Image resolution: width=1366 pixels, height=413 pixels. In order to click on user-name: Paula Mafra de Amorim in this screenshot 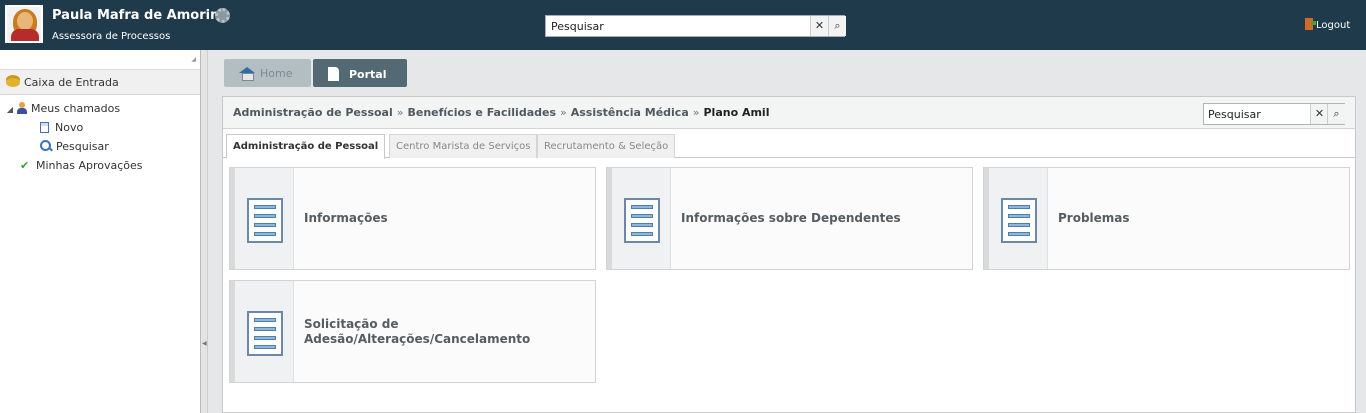, I will do `click(138, 15)`.